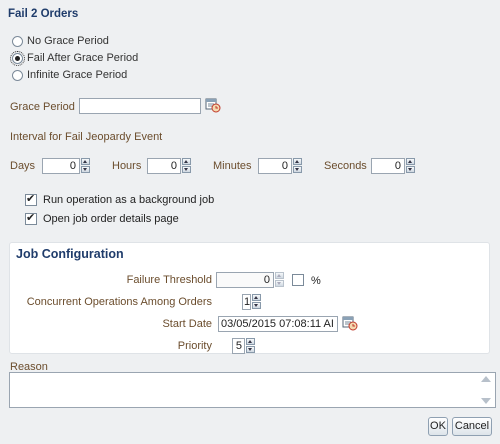 This screenshot has width=500, height=444. What do you see at coordinates (275, 166) in the screenshot?
I see `minutes-input: 0` at bounding box center [275, 166].